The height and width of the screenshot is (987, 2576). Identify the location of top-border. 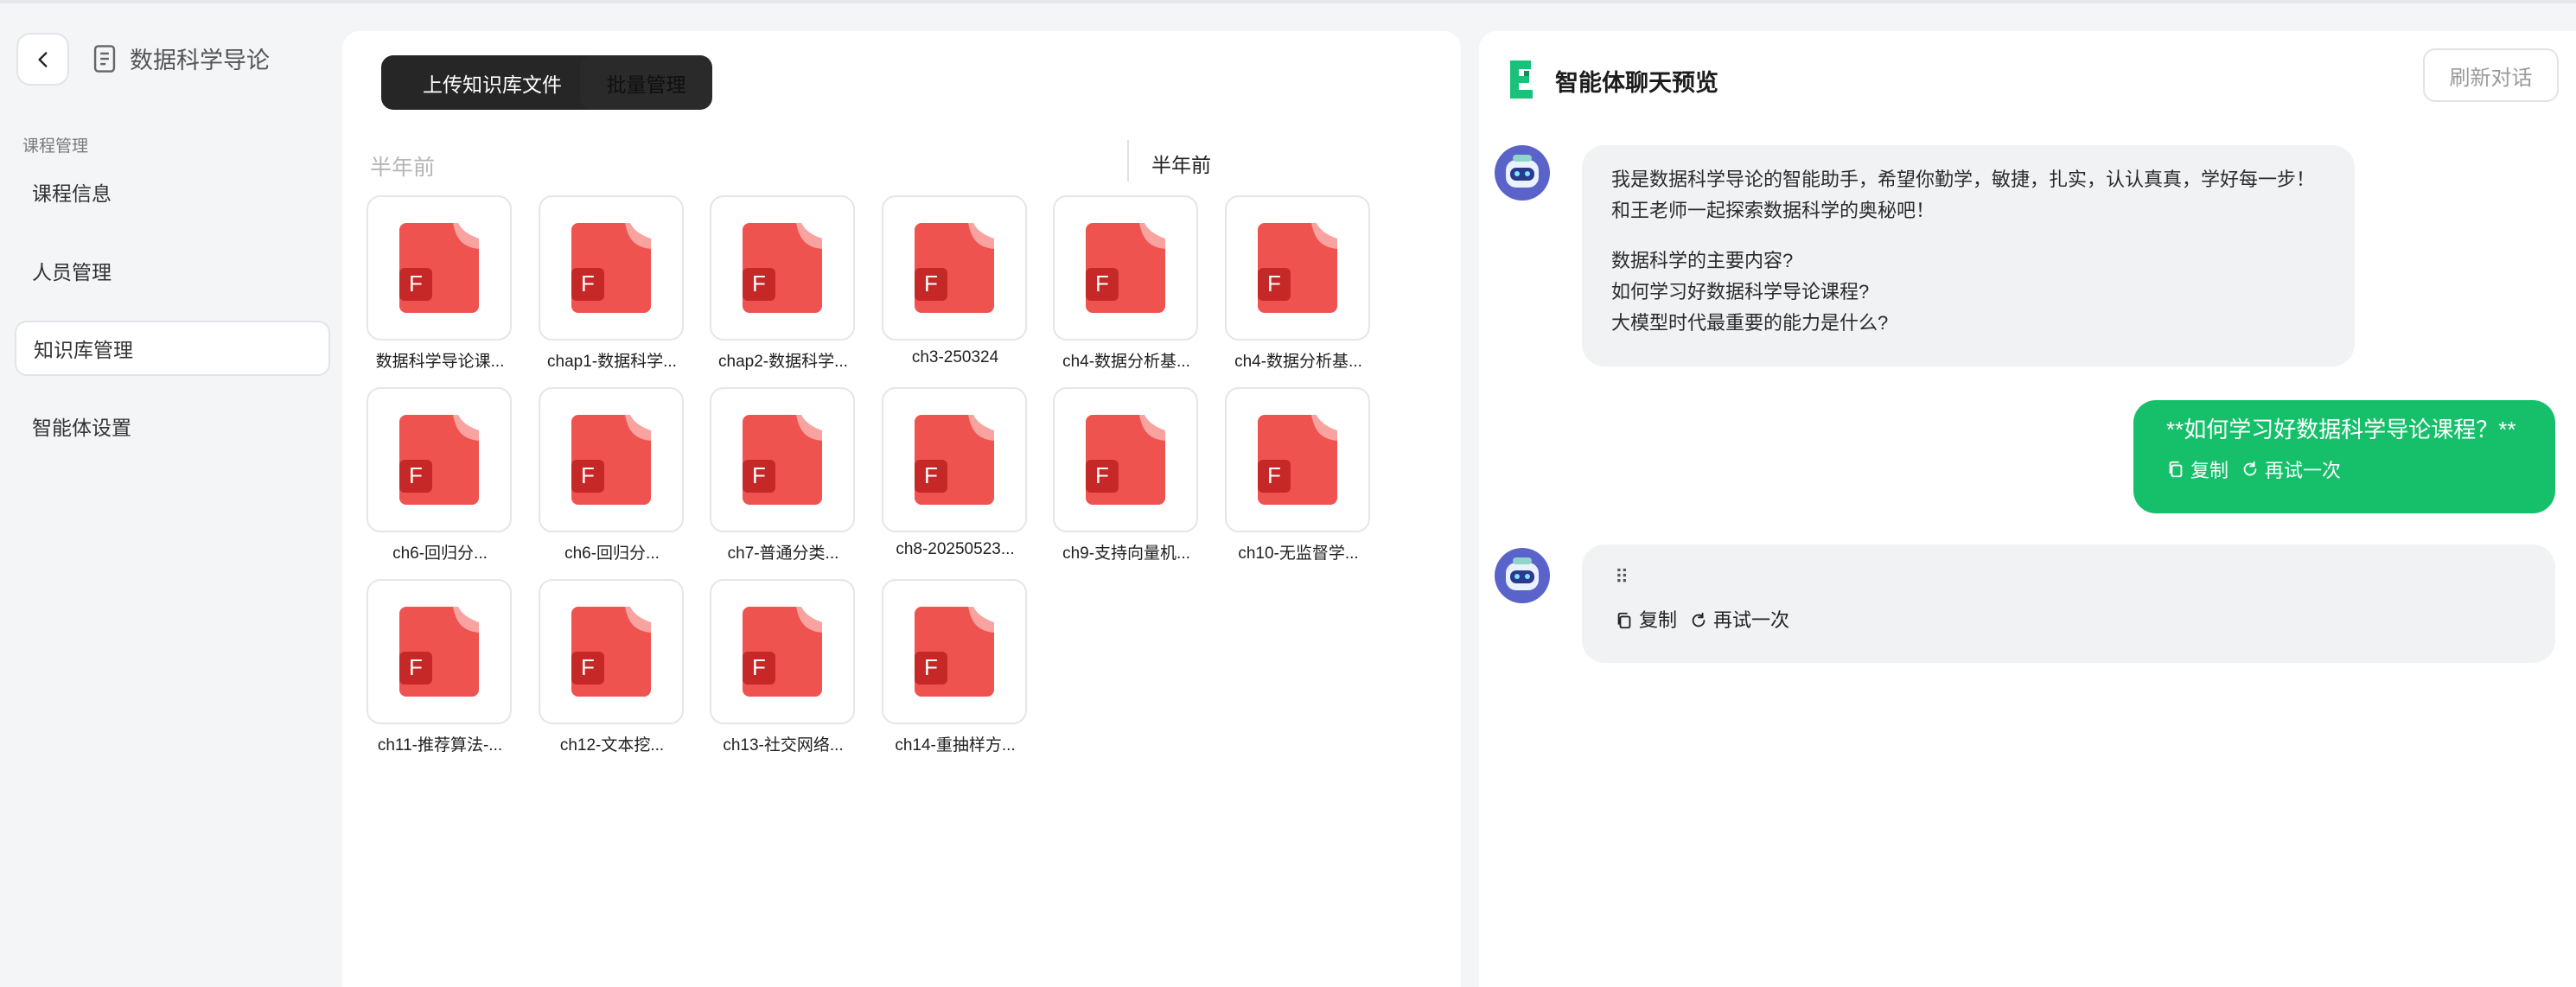
(1288, 1).